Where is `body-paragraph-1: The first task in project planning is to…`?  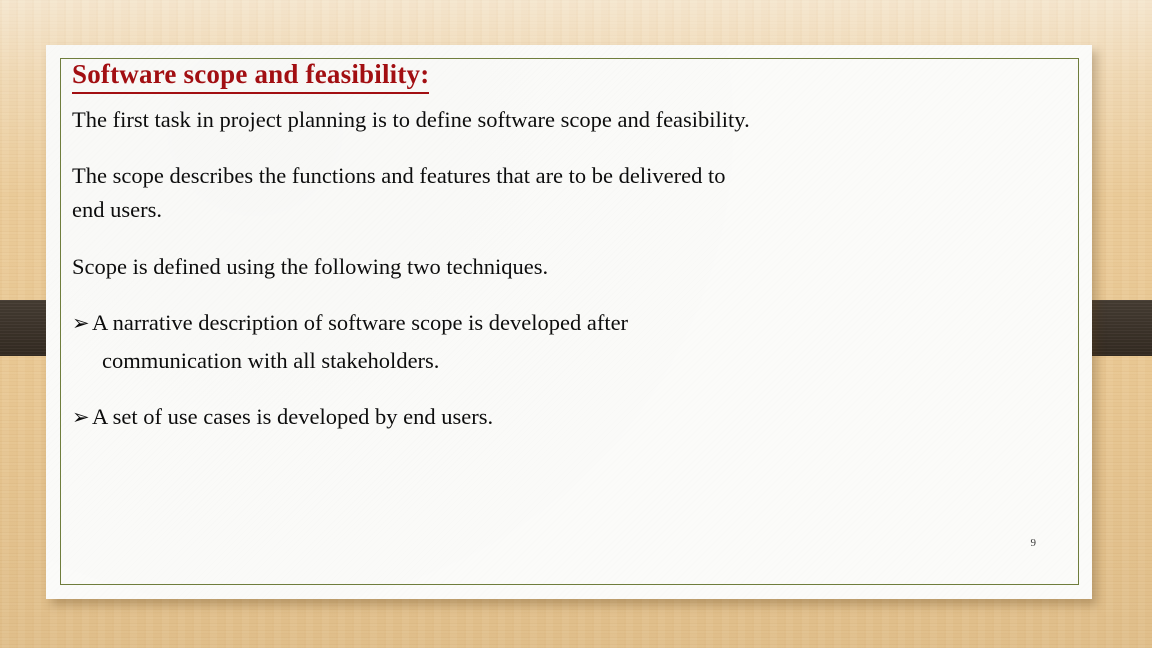
body-paragraph-1: The first task in project planning is to… is located at coordinates (411, 119).